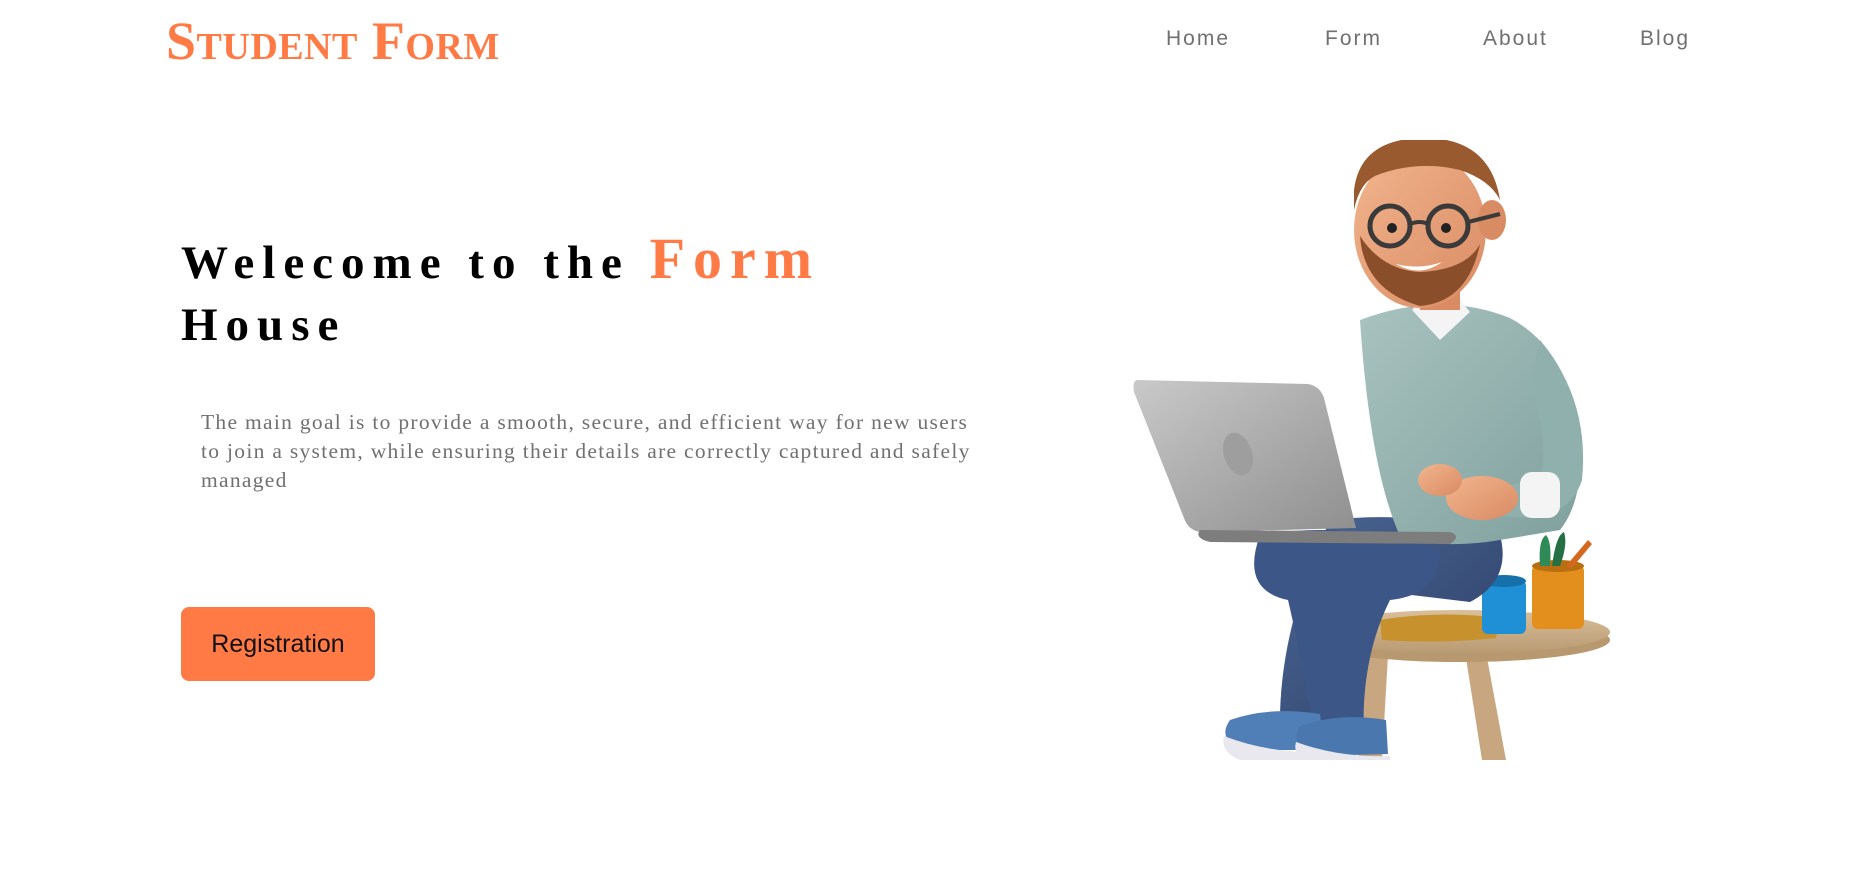 This screenshot has width=1866, height=884. What do you see at coordinates (561, 292) in the screenshot?
I see `hero-title: Welecome to the Form House` at bounding box center [561, 292].